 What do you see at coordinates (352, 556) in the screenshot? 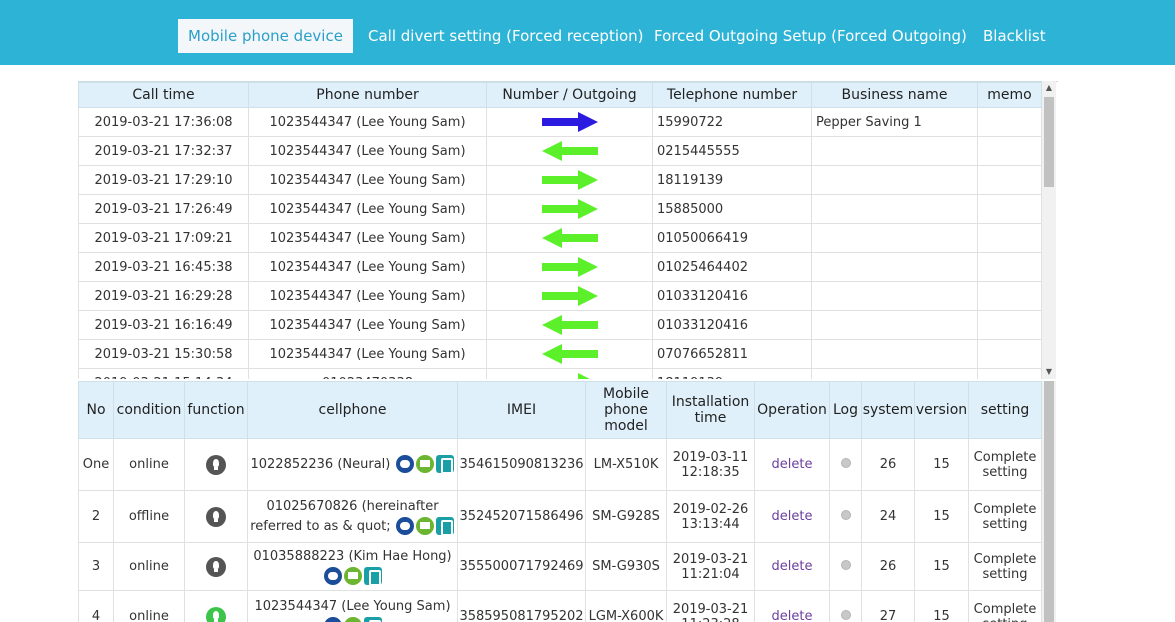
I see `cellphone-number: 01035888223 (Kim Hae Hong)` at bounding box center [352, 556].